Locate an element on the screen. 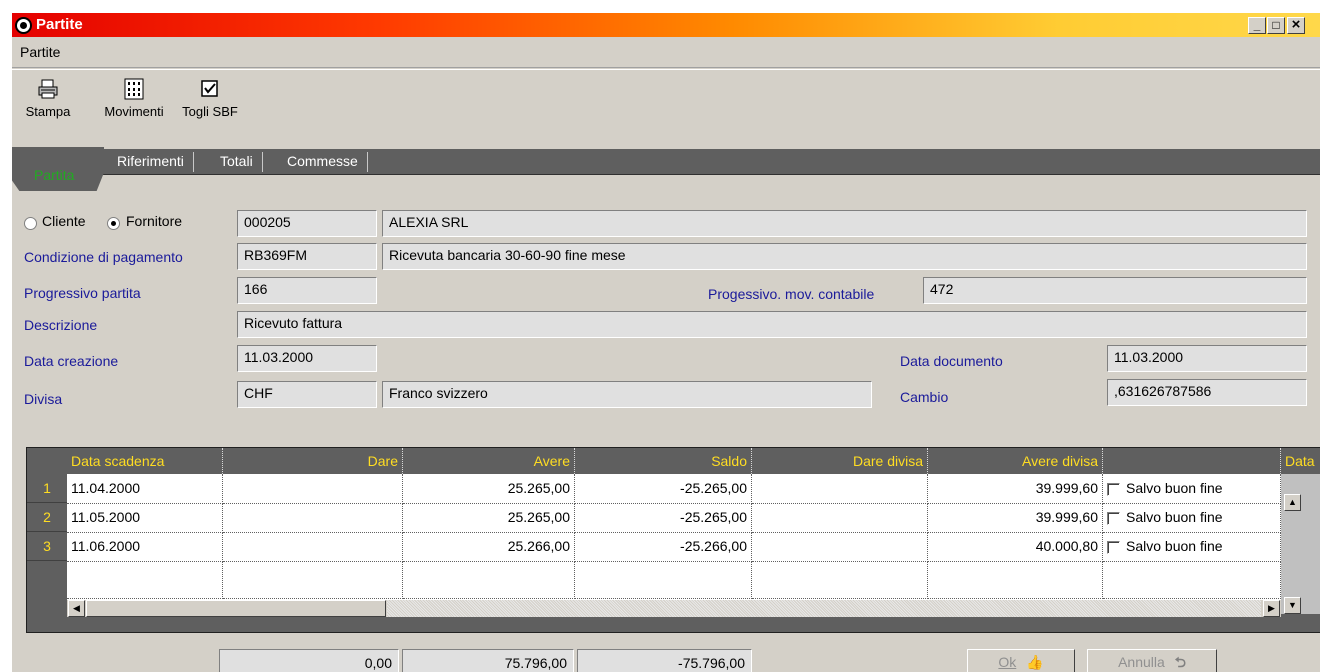 The height and width of the screenshot is (672, 1320). col-saldo: Saldo is located at coordinates (663, 461).